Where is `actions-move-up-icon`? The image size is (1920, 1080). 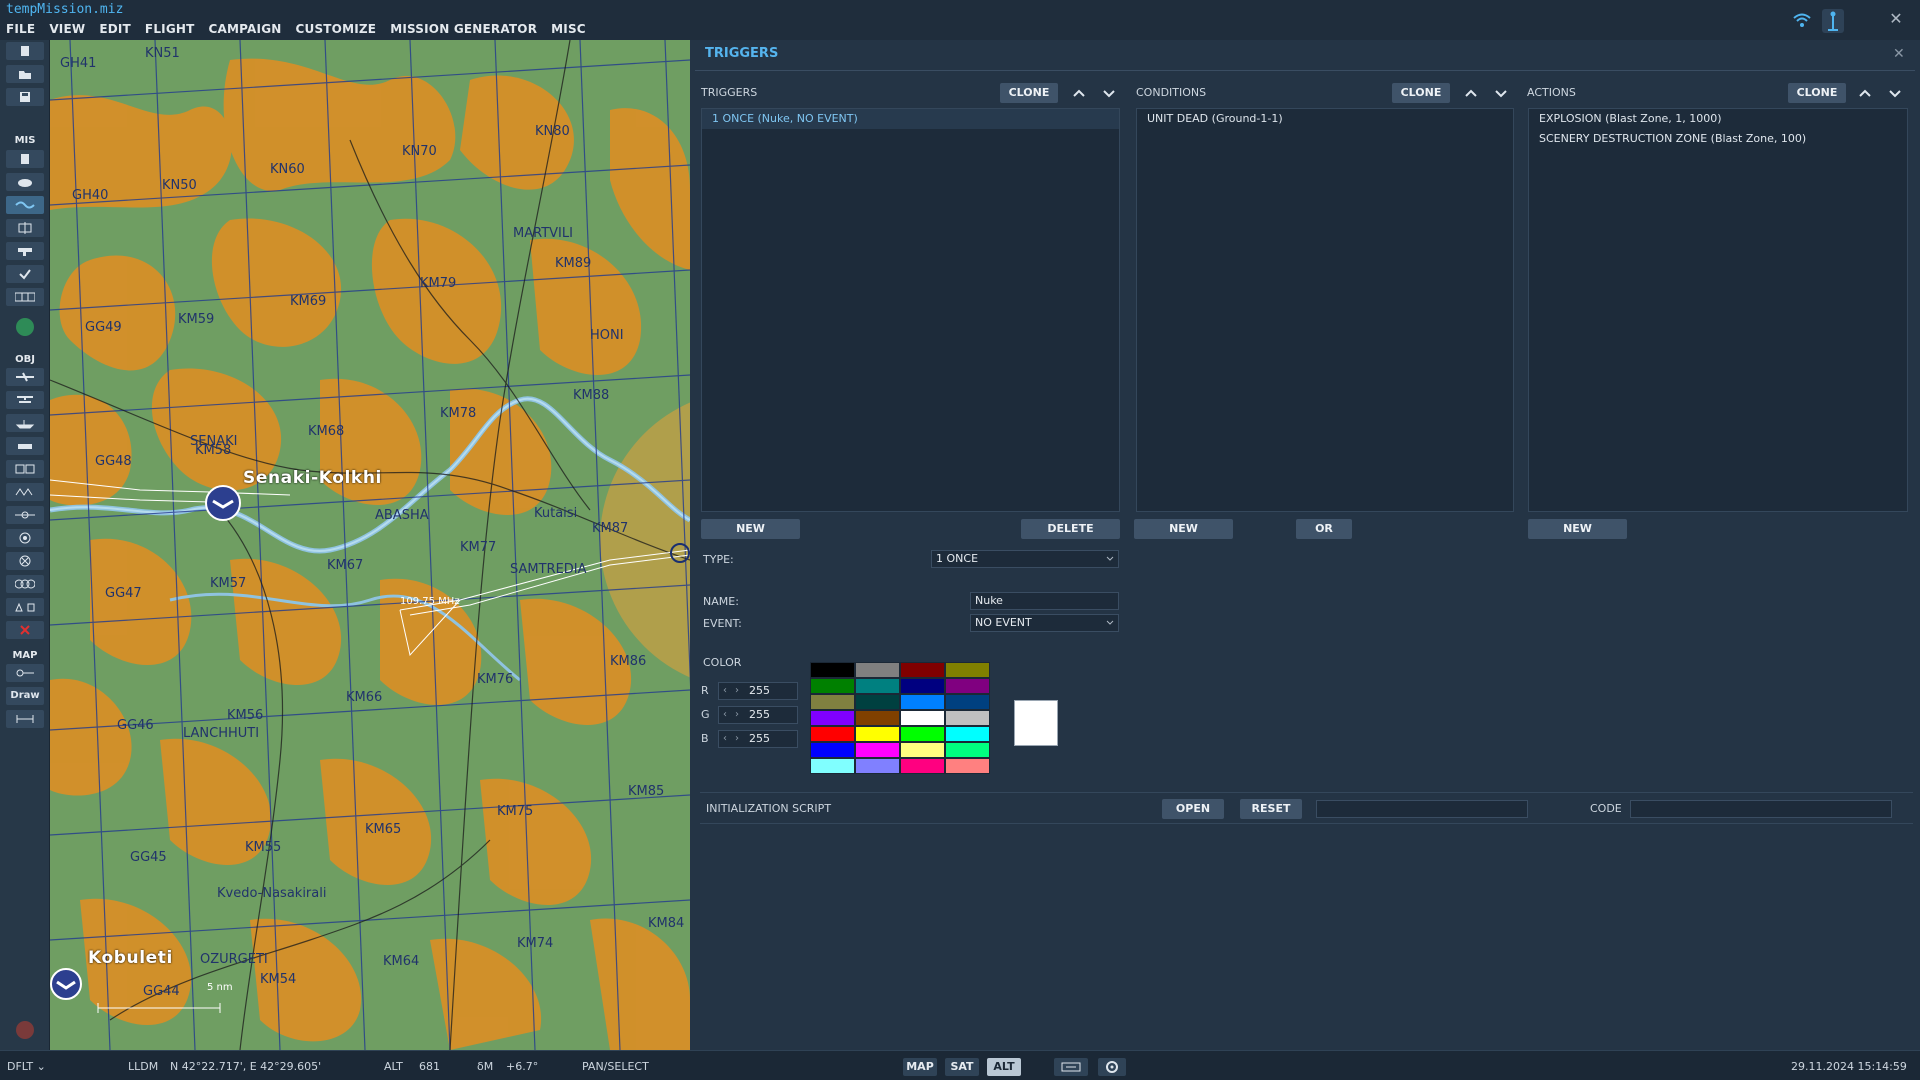
actions-move-up-icon is located at coordinates (1865, 93).